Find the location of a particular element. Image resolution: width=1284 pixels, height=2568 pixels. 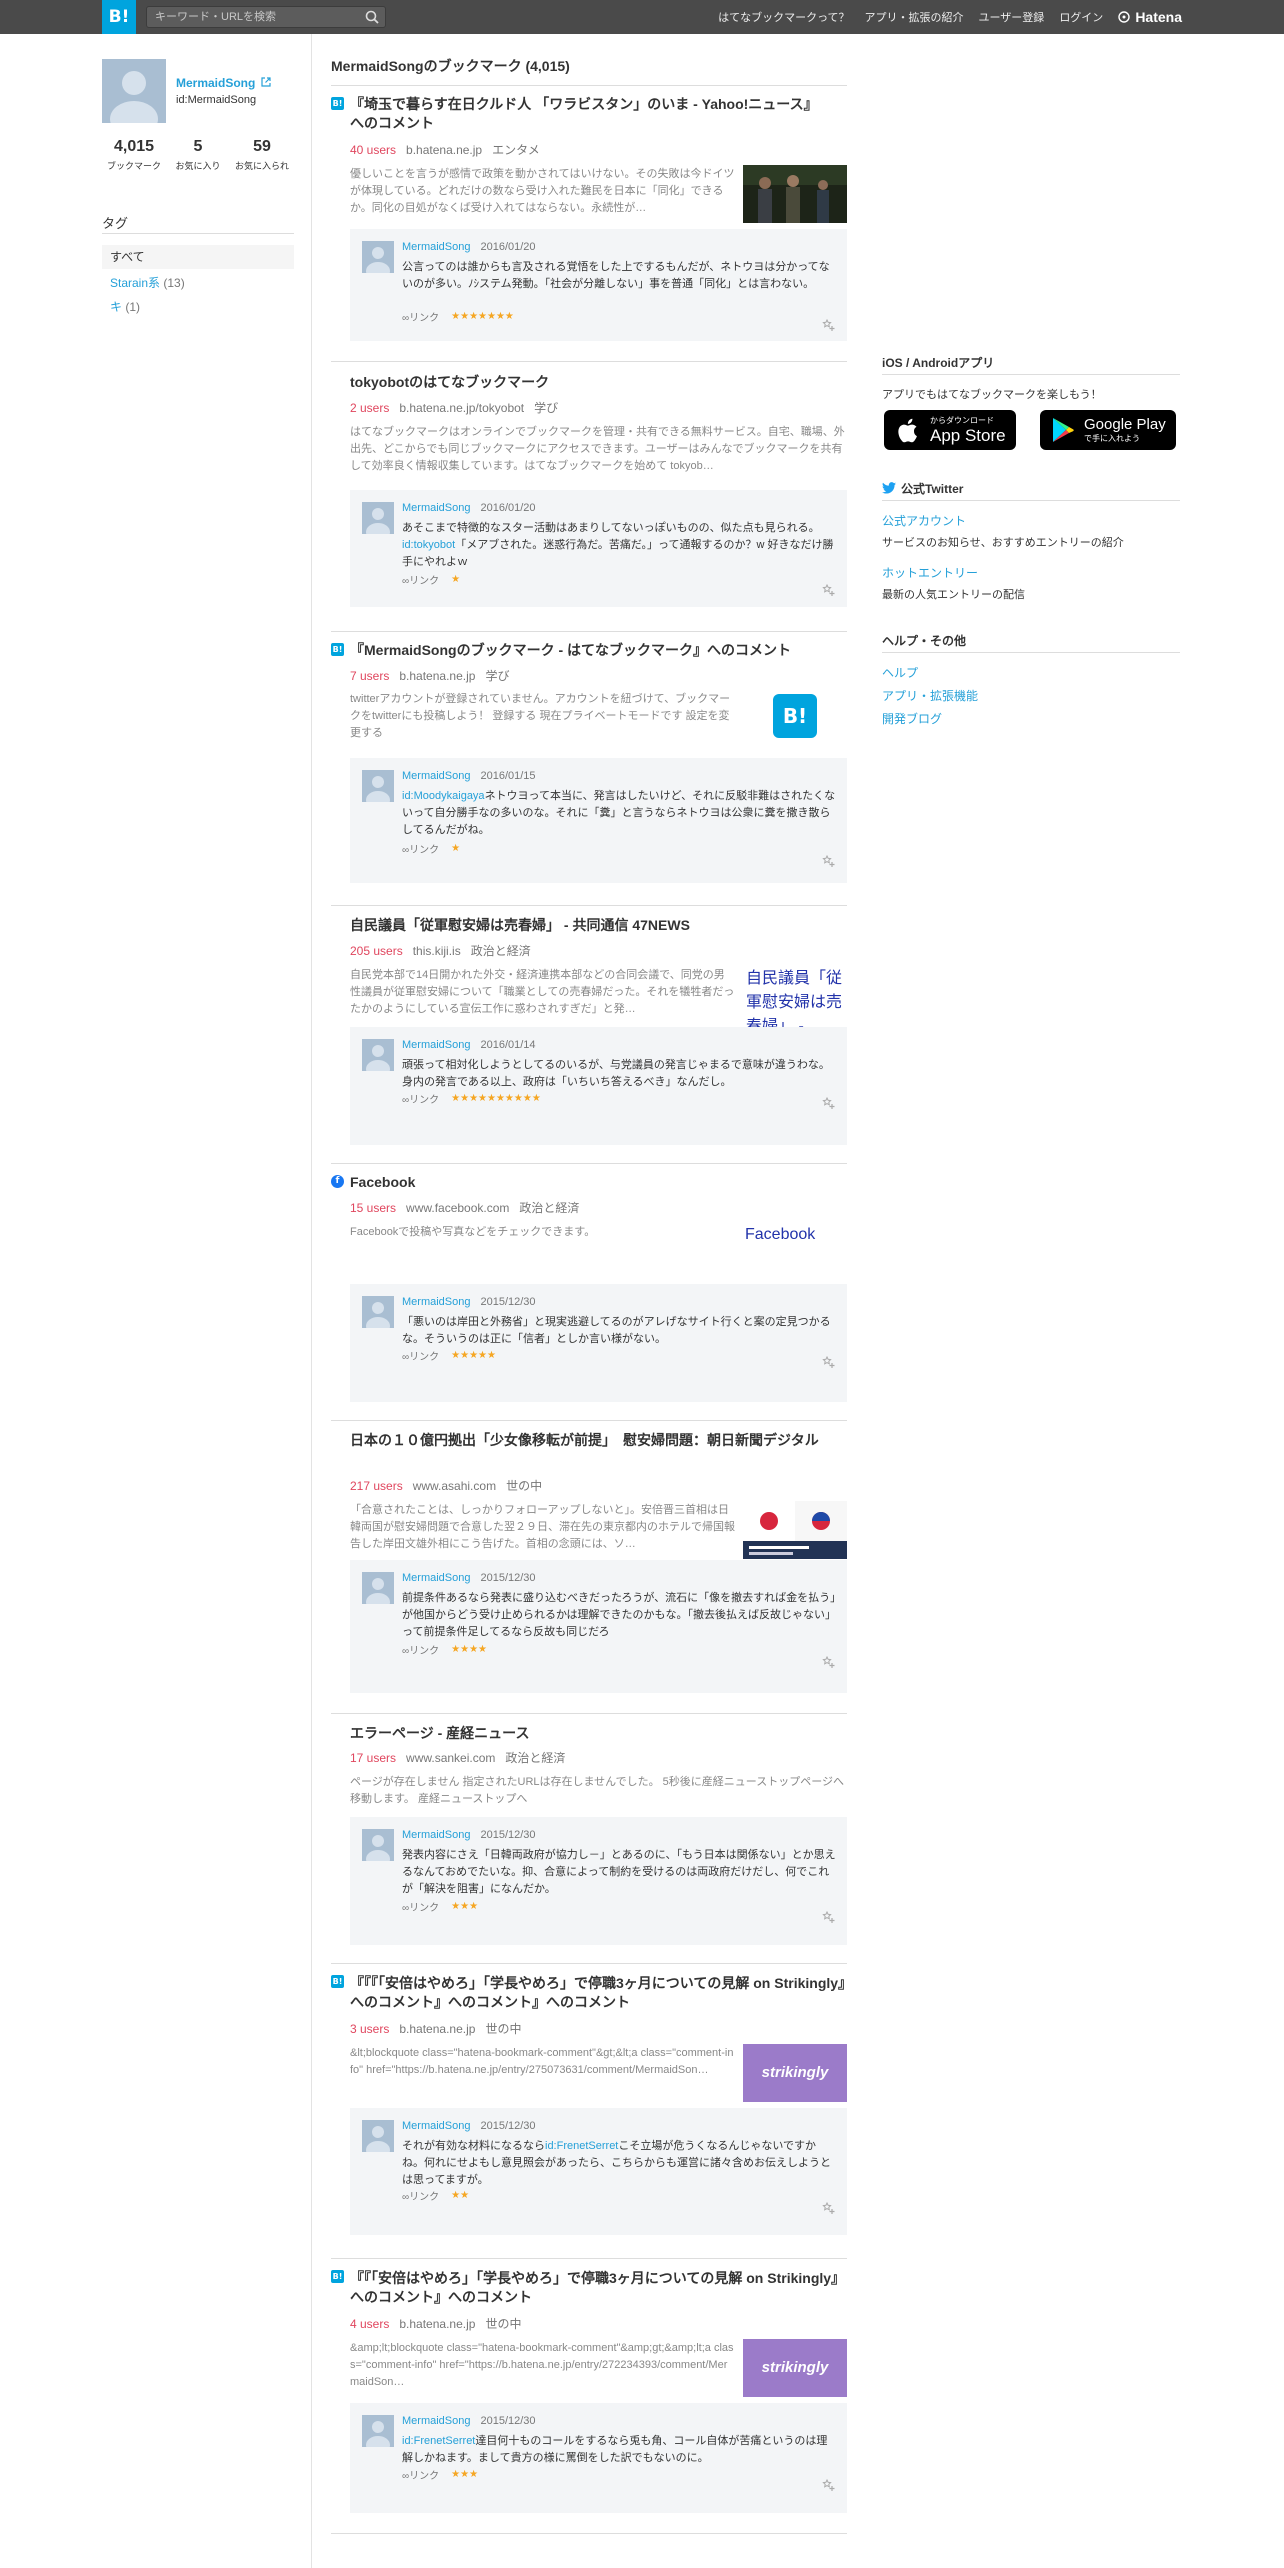

entry-domain: this.kiji.is is located at coordinates (437, 951).